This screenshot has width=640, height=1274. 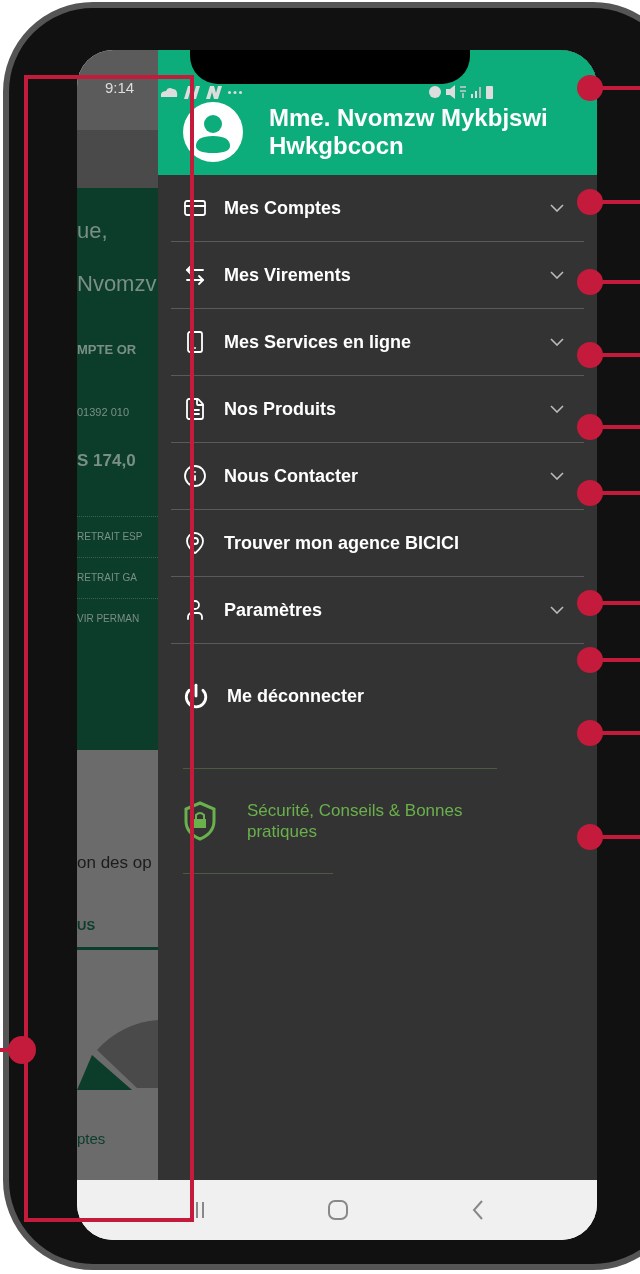 What do you see at coordinates (195, 543) in the screenshot?
I see `map-pin-icon` at bounding box center [195, 543].